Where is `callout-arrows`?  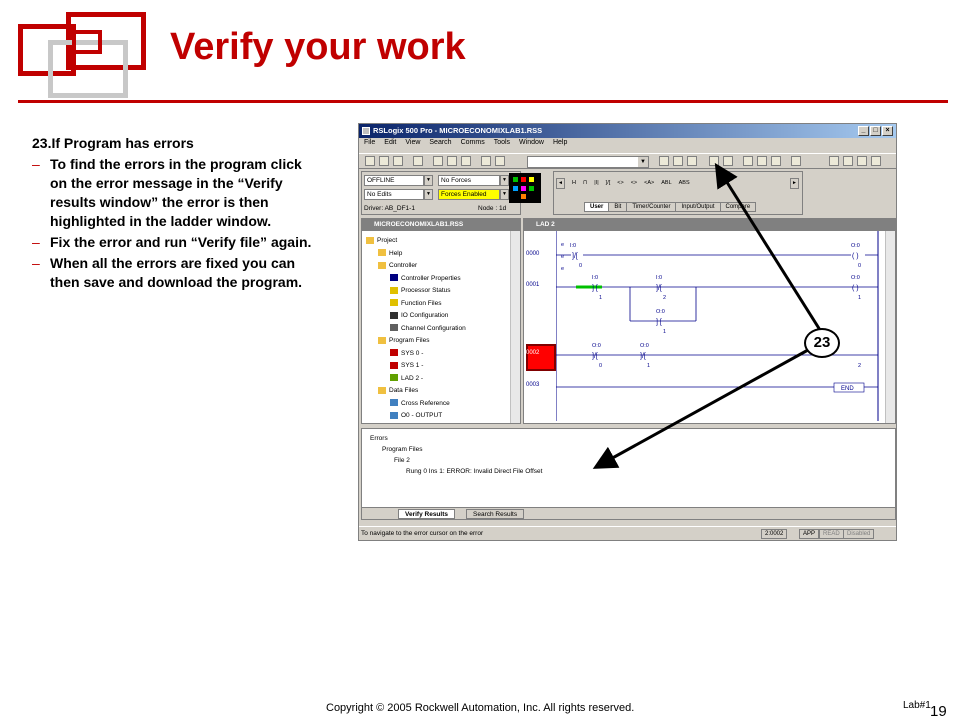 callout-arrows is located at coordinates (707, 315).